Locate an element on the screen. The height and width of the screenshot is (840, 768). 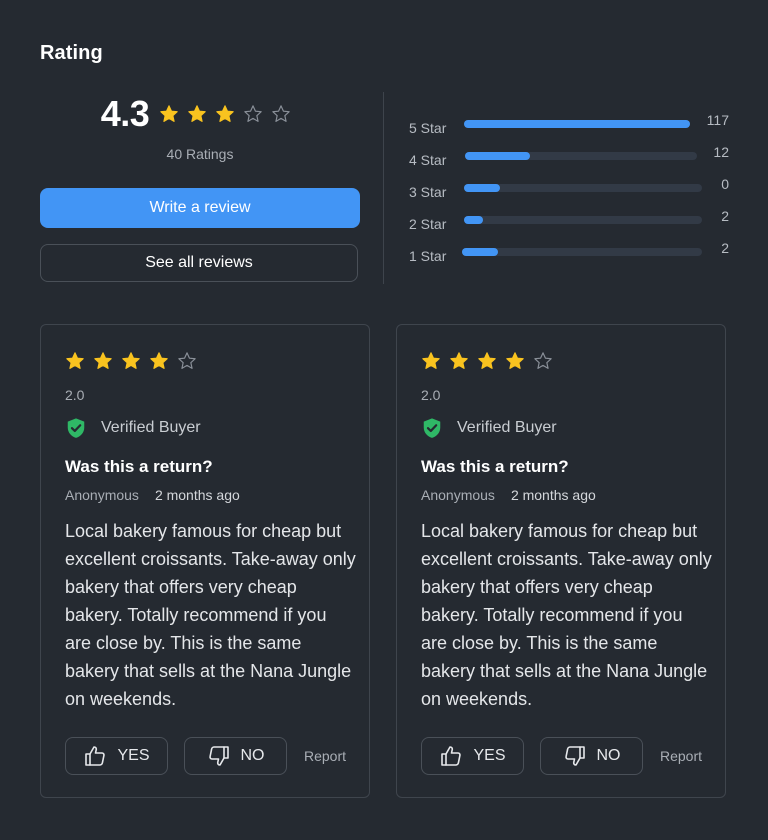
distribution-label: 5 Star is located at coordinates (428, 128).